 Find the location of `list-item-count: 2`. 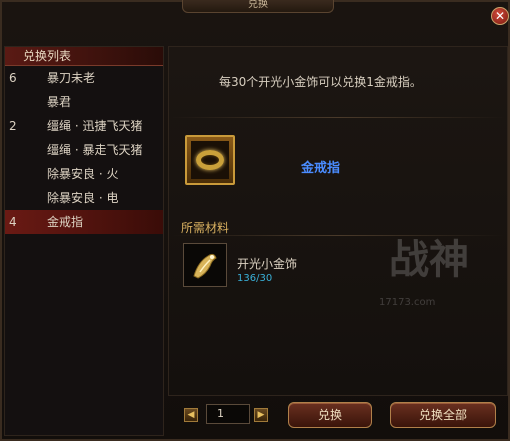

list-item-count: 2 is located at coordinates (13, 126).